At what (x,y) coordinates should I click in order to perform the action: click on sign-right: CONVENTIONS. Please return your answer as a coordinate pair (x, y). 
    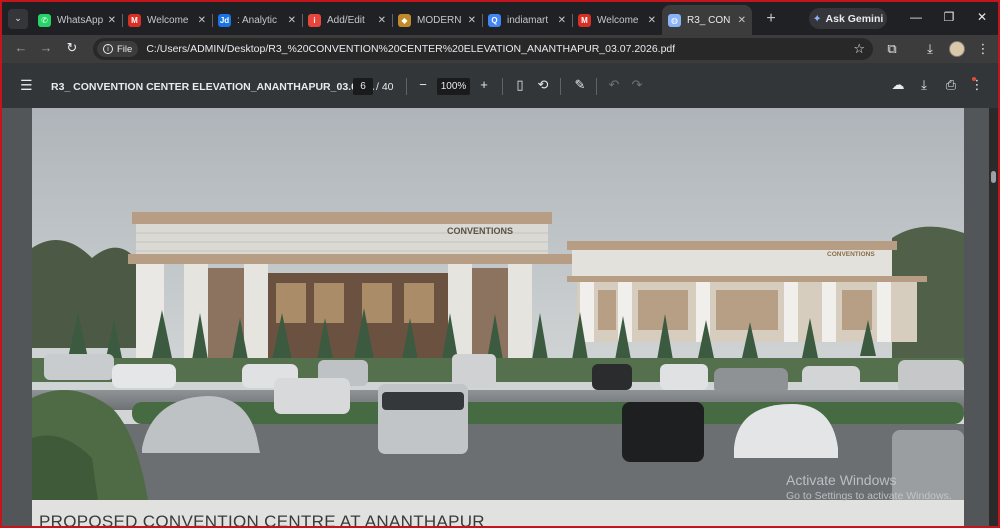
    Looking at the image, I should click on (851, 254).